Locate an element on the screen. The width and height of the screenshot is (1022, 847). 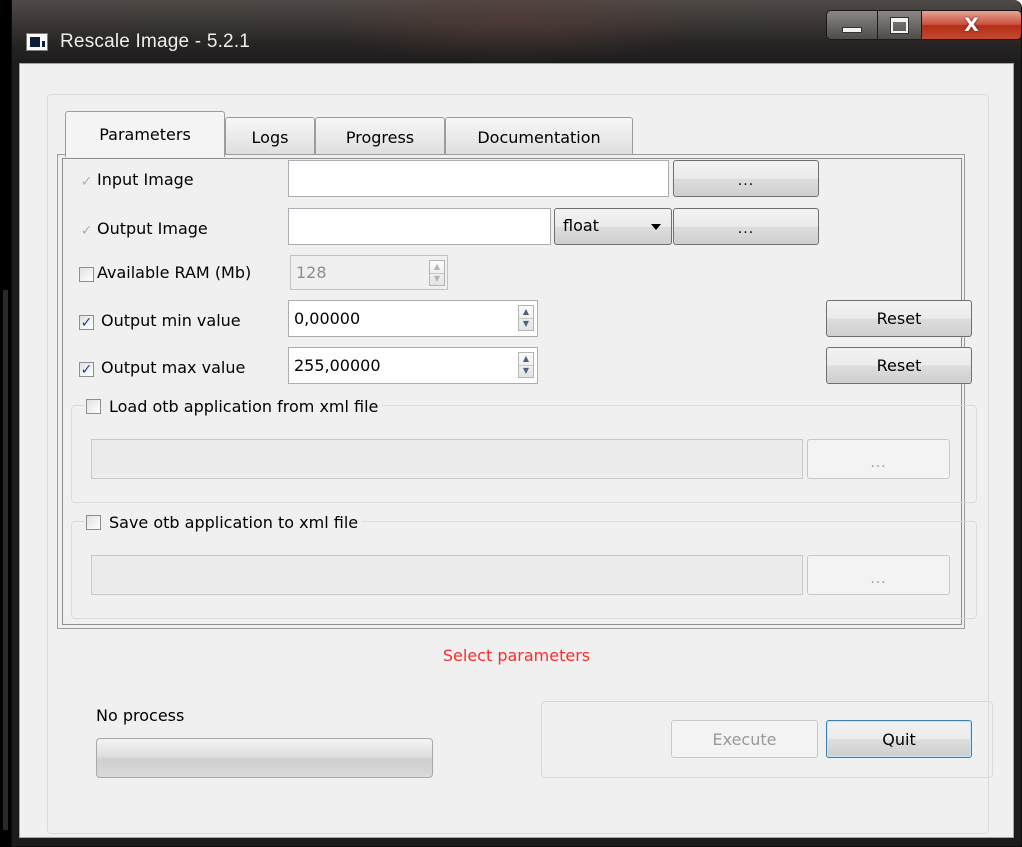
output-image-label: Output Image is located at coordinates (152, 228).